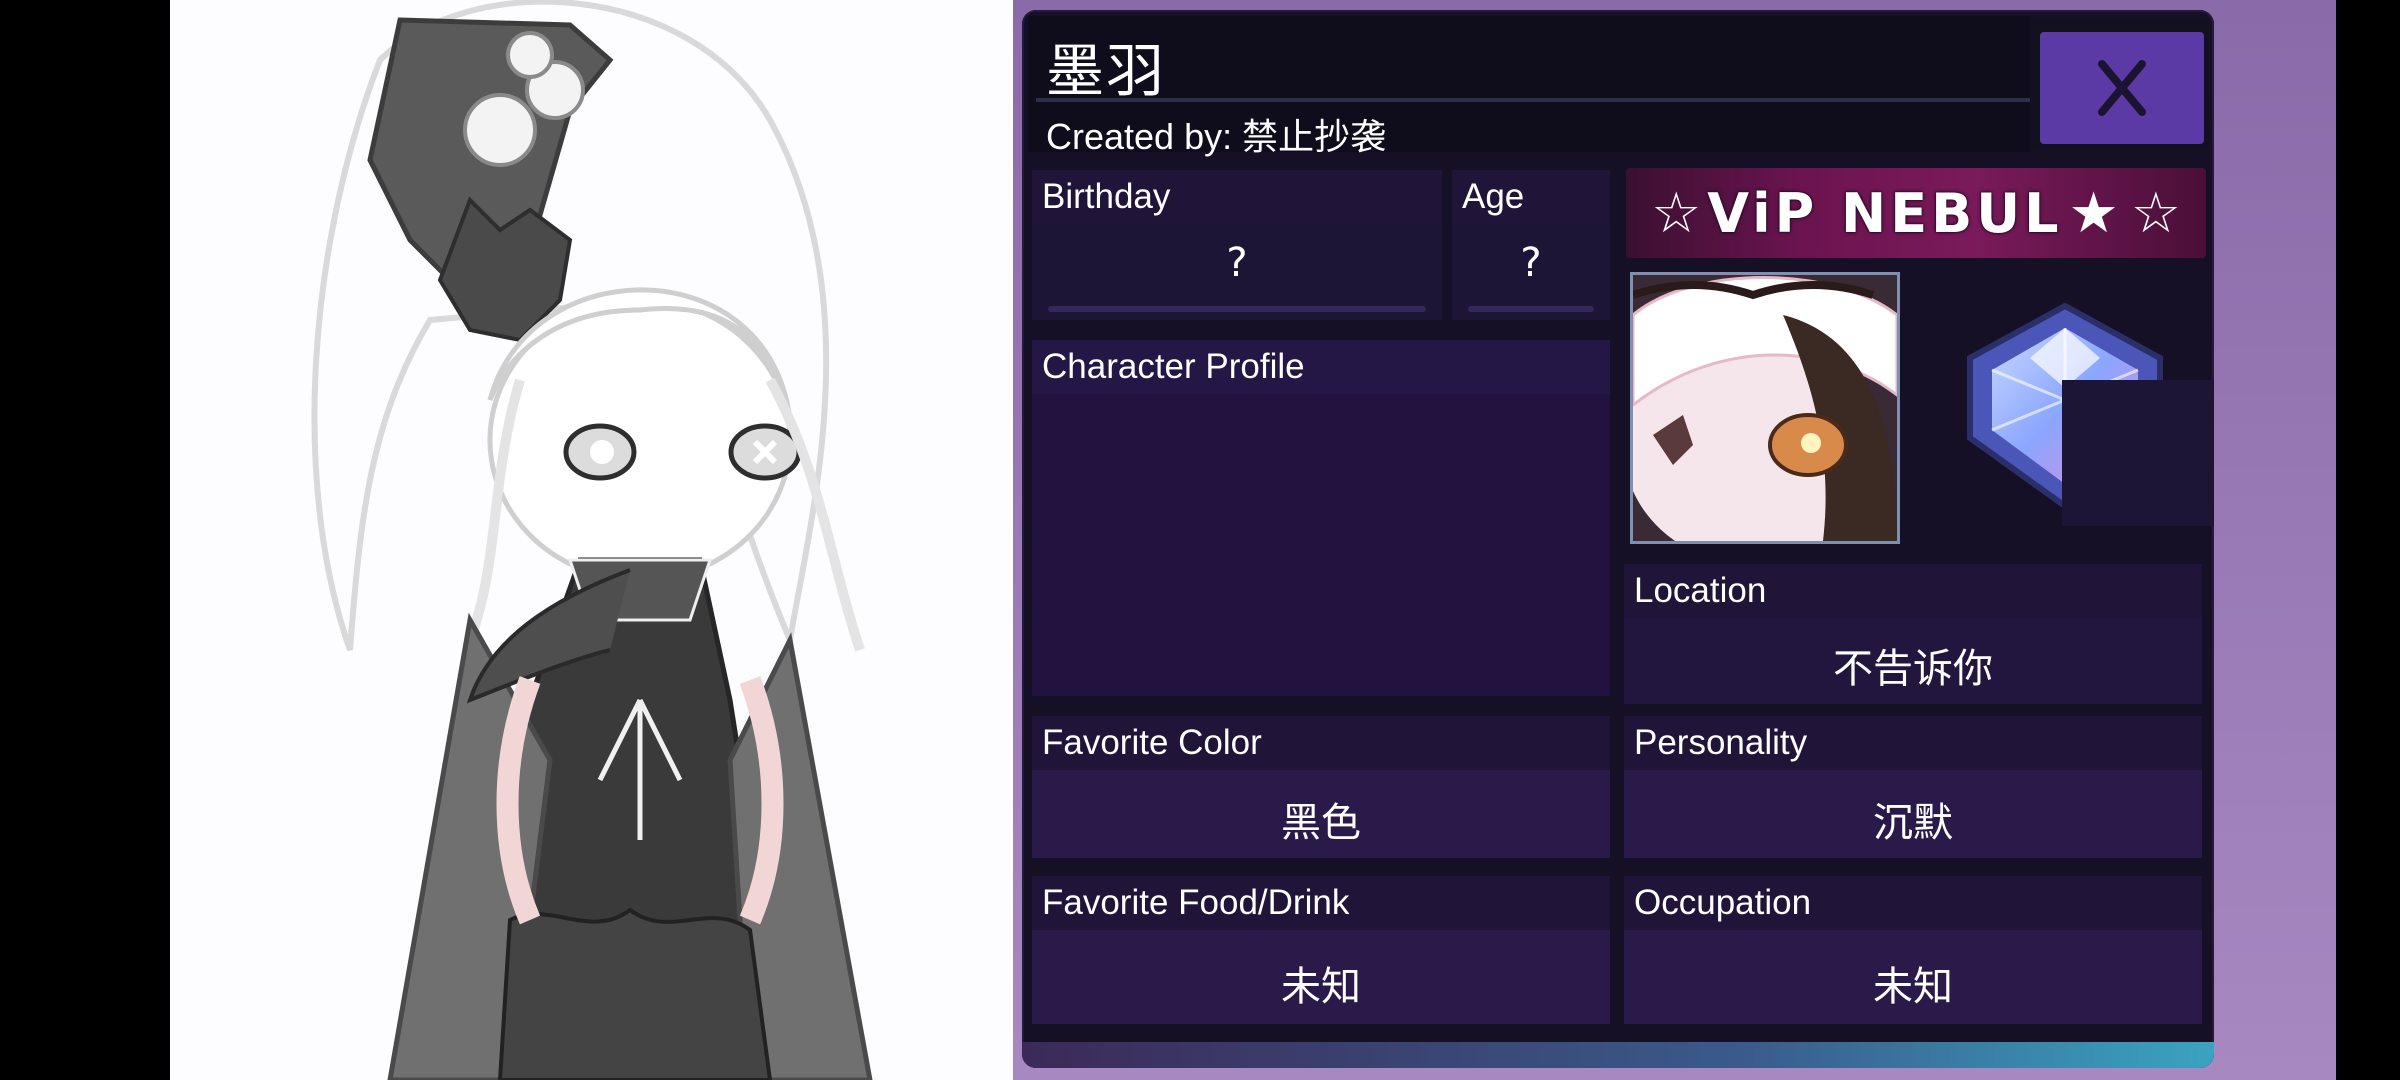 This screenshot has width=2400, height=1080. What do you see at coordinates (1321, 903) in the screenshot?
I see `favorite-food-label: Favorite Food/Drink` at bounding box center [1321, 903].